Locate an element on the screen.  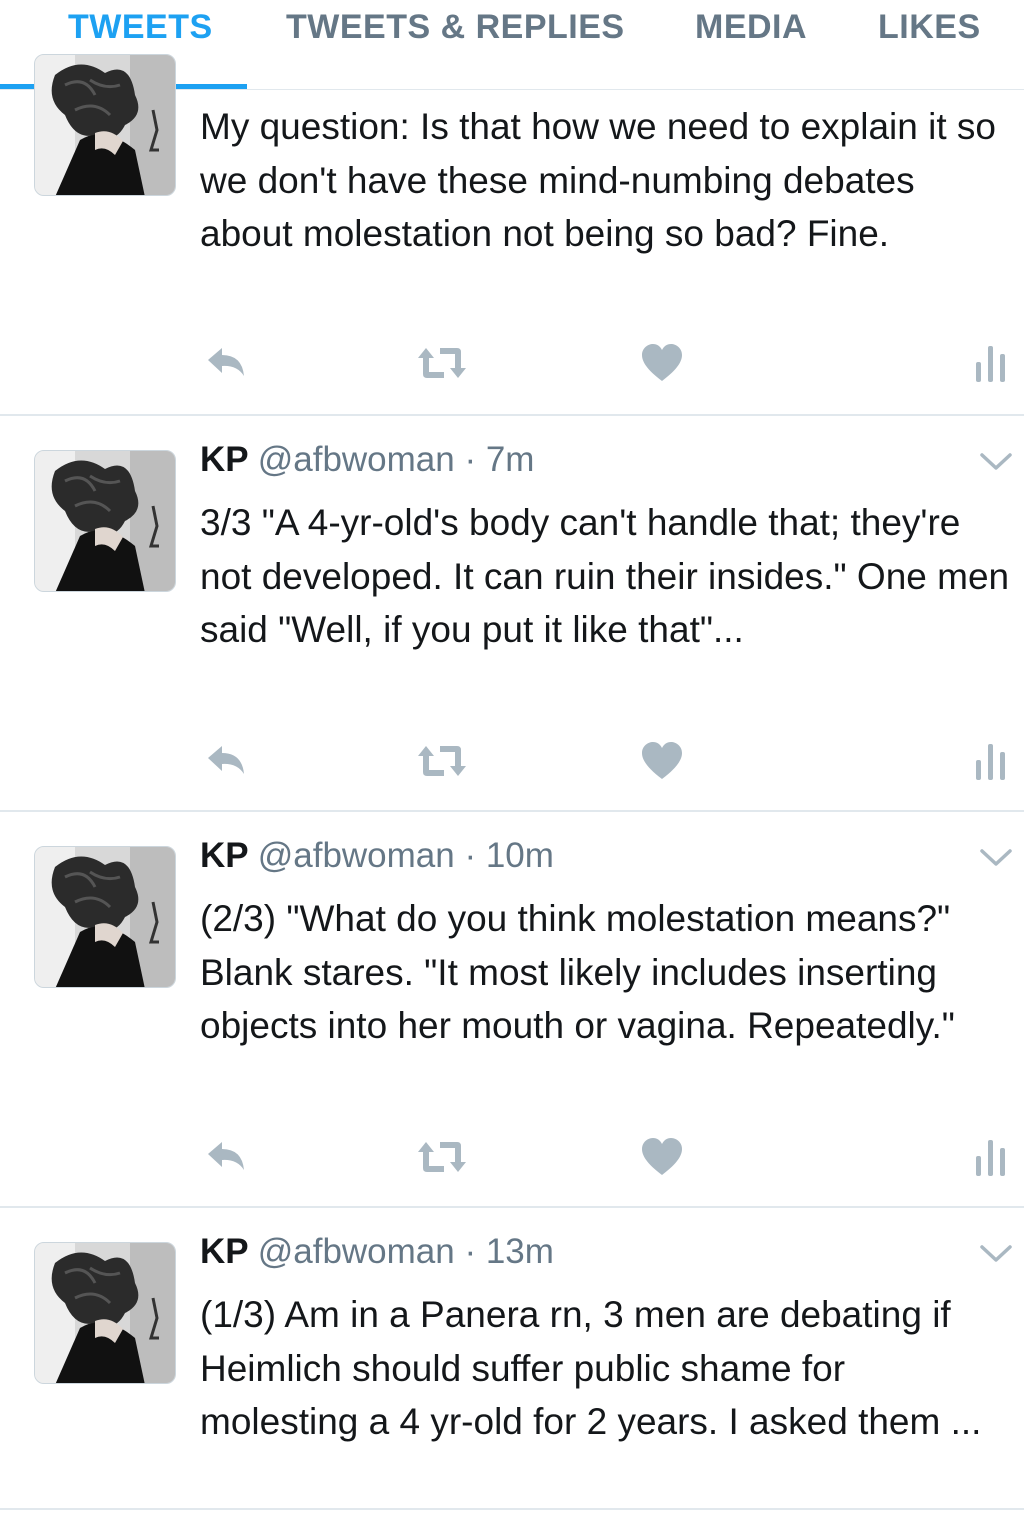
tweet-header: KP @afbwoman · 10m is located at coordinates (377, 856).